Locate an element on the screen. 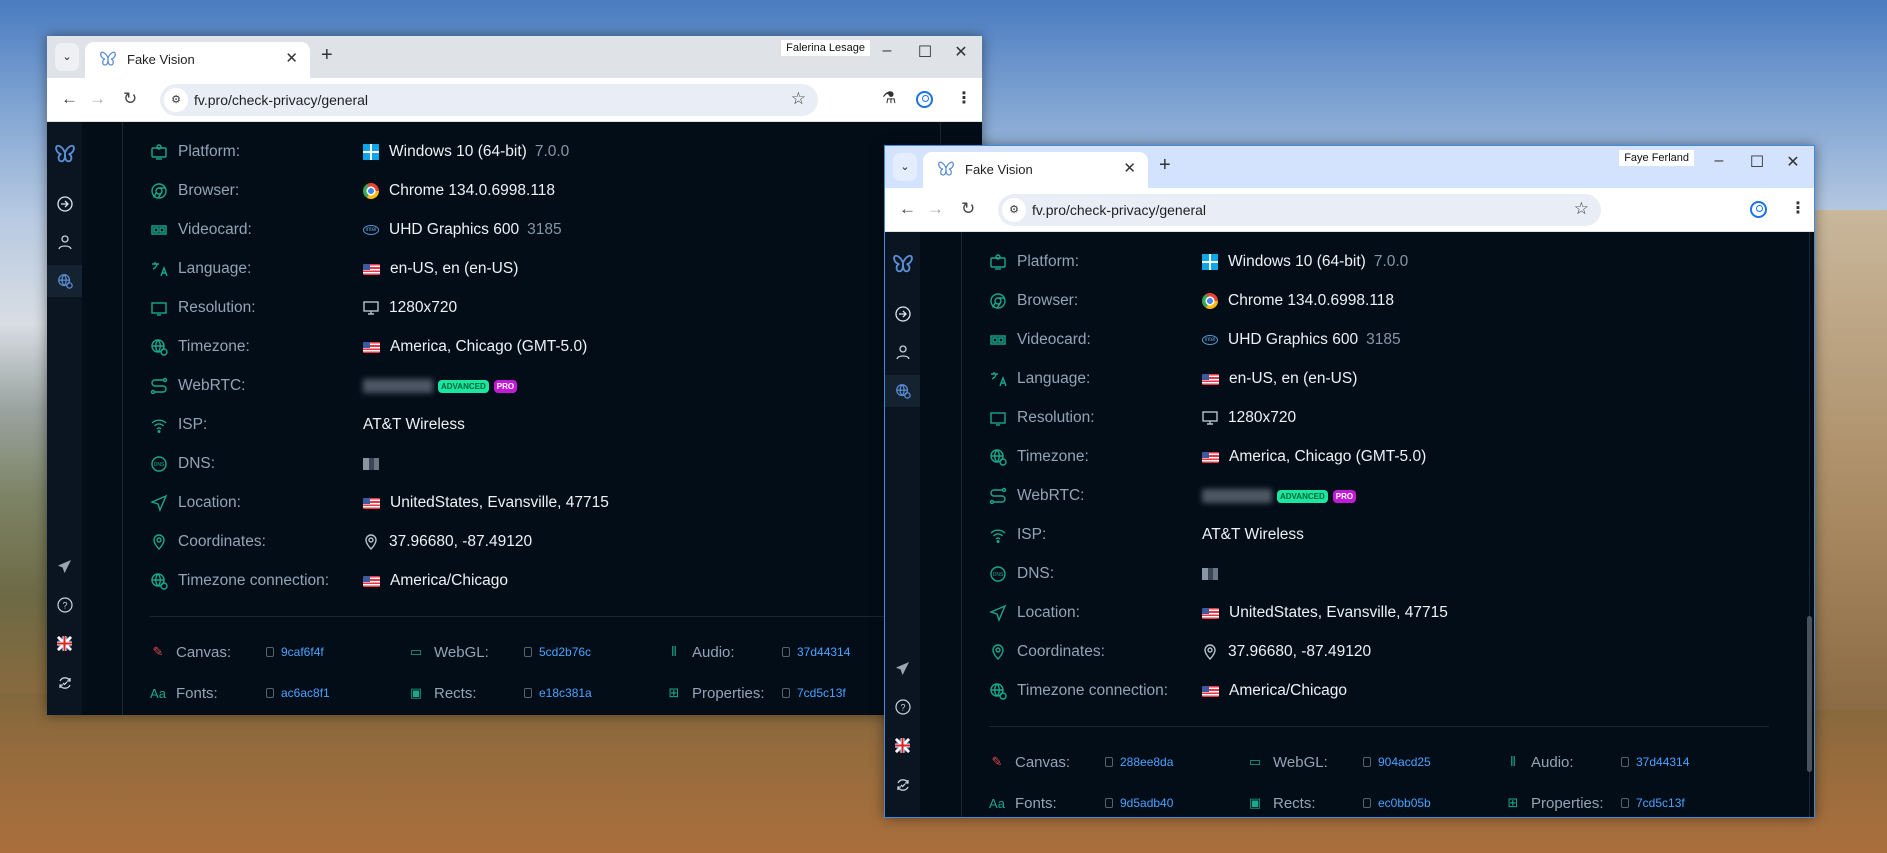 Image resolution: width=1887 pixels, height=853 pixels. labs-flask-icon: ⚗ is located at coordinates (889, 98).